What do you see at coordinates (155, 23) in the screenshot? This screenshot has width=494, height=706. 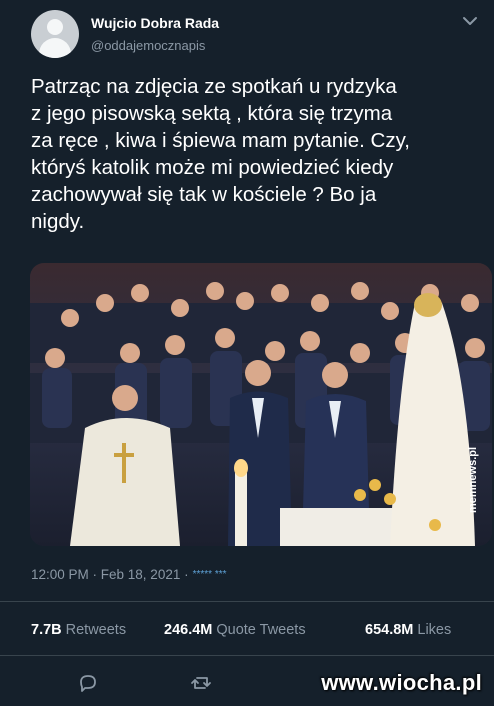 I see `author-name: Wujcio Dobra Rada` at bounding box center [155, 23].